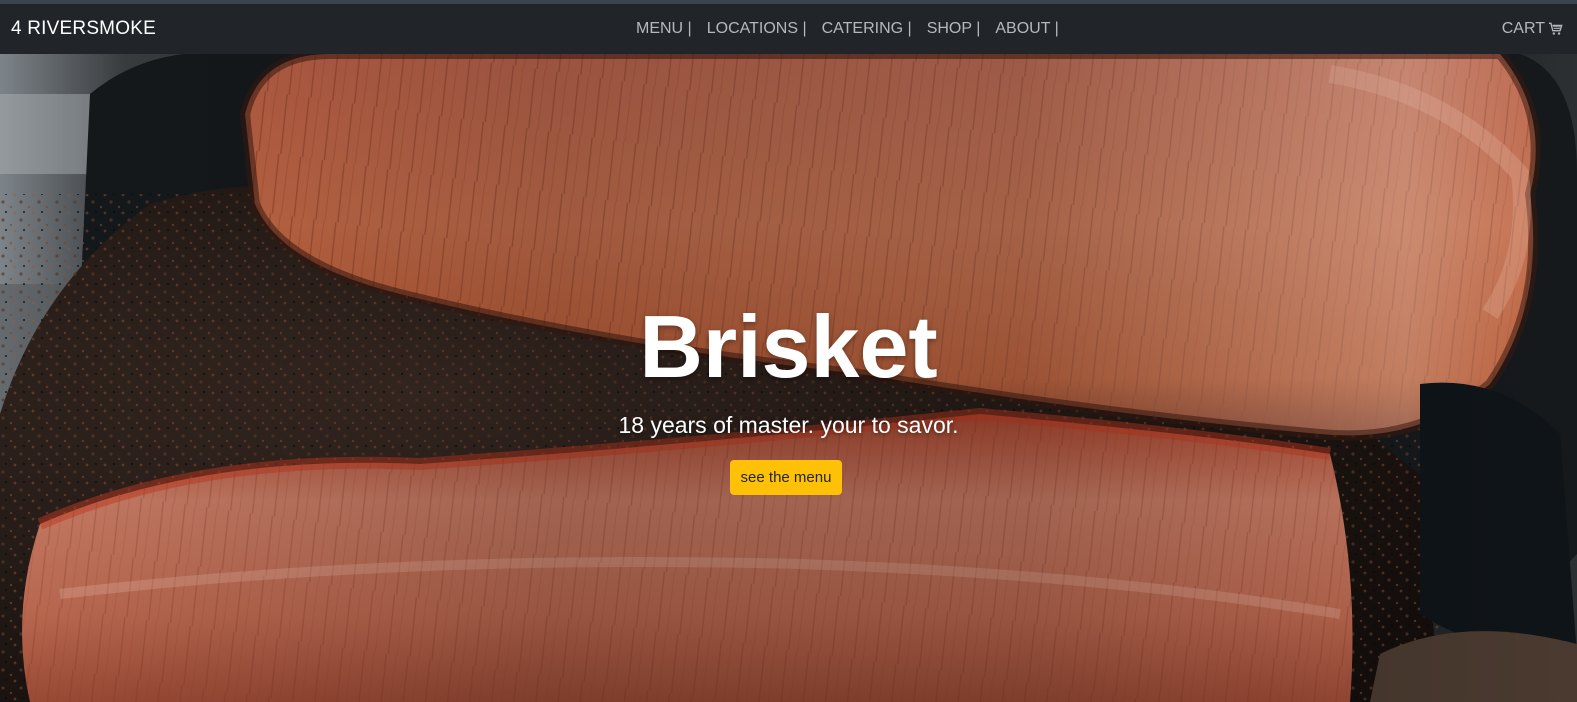 The image size is (1577, 702). I want to click on nav-link-catering: CATERING |, so click(867, 29).